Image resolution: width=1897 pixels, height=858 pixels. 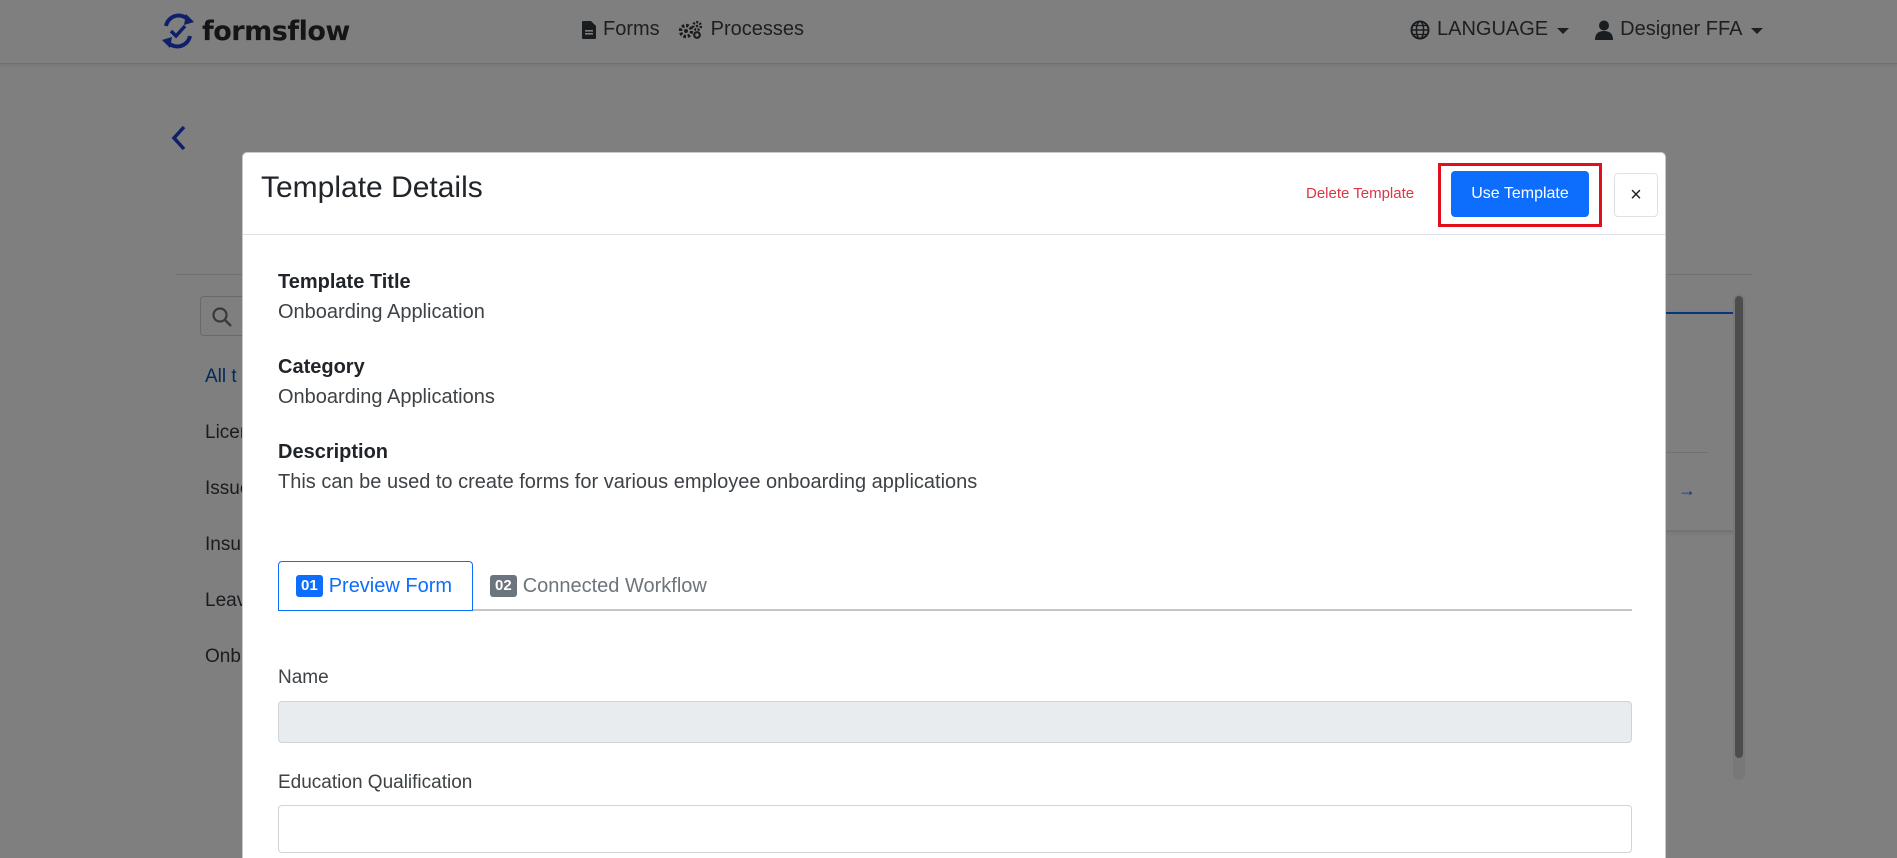 What do you see at coordinates (955, 586) in the screenshot?
I see `template-tabs: 01 Preview Form 02 Connected Workflow` at bounding box center [955, 586].